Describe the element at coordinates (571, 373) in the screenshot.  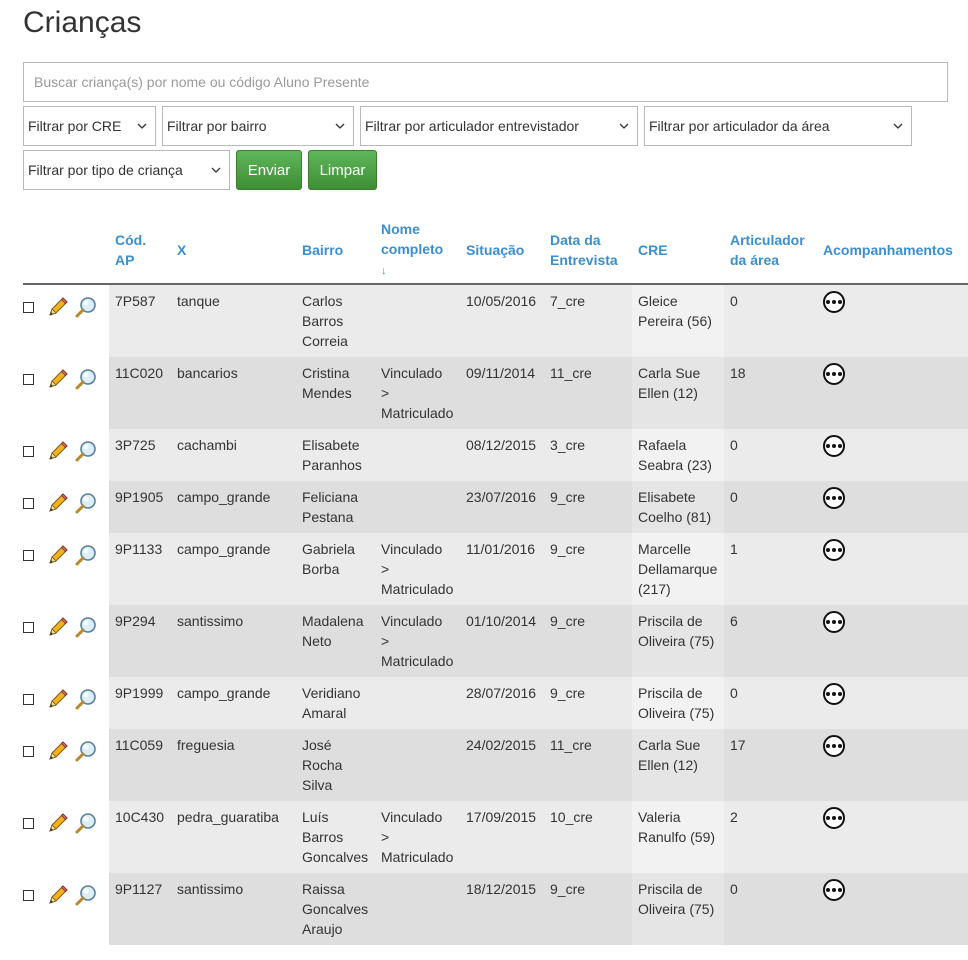
I see `cell-data-entrevista: 11_cre` at that location.